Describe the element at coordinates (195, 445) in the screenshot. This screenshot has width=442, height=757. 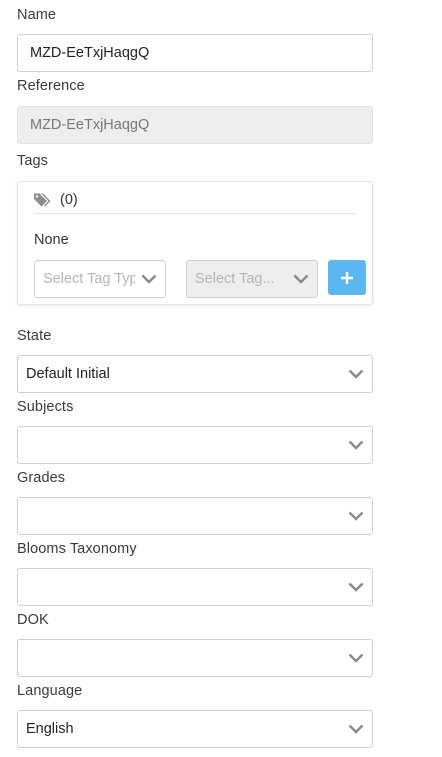
I see `subjects-select` at that location.